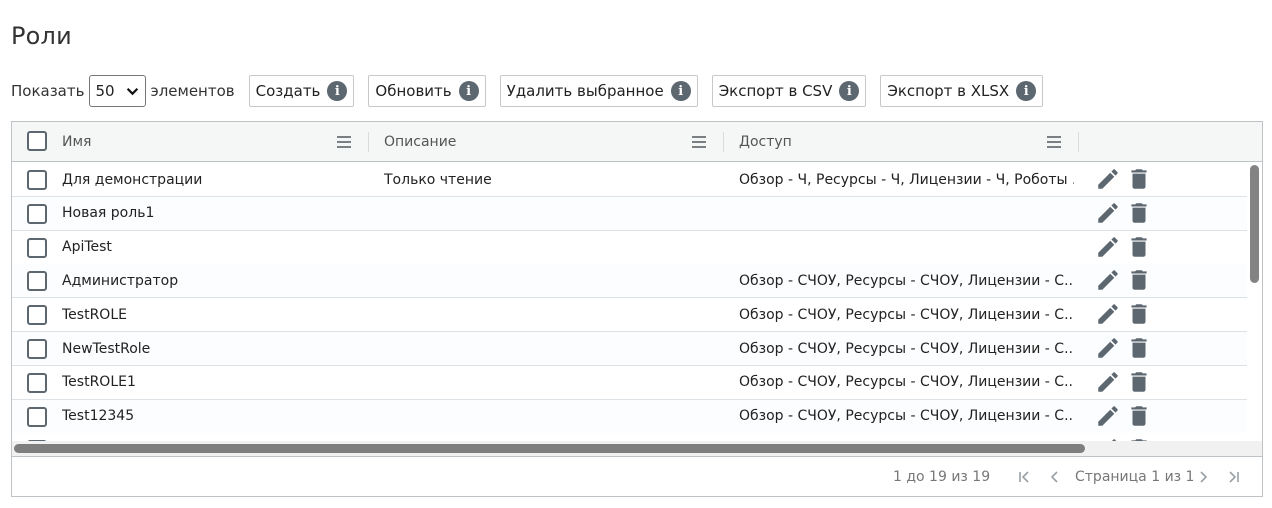 This screenshot has height=508, width=1272. What do you see at coordinates (1055, 477) in the screenshot?
I see `previous-page-icon` at bounding box center [1055, 477].